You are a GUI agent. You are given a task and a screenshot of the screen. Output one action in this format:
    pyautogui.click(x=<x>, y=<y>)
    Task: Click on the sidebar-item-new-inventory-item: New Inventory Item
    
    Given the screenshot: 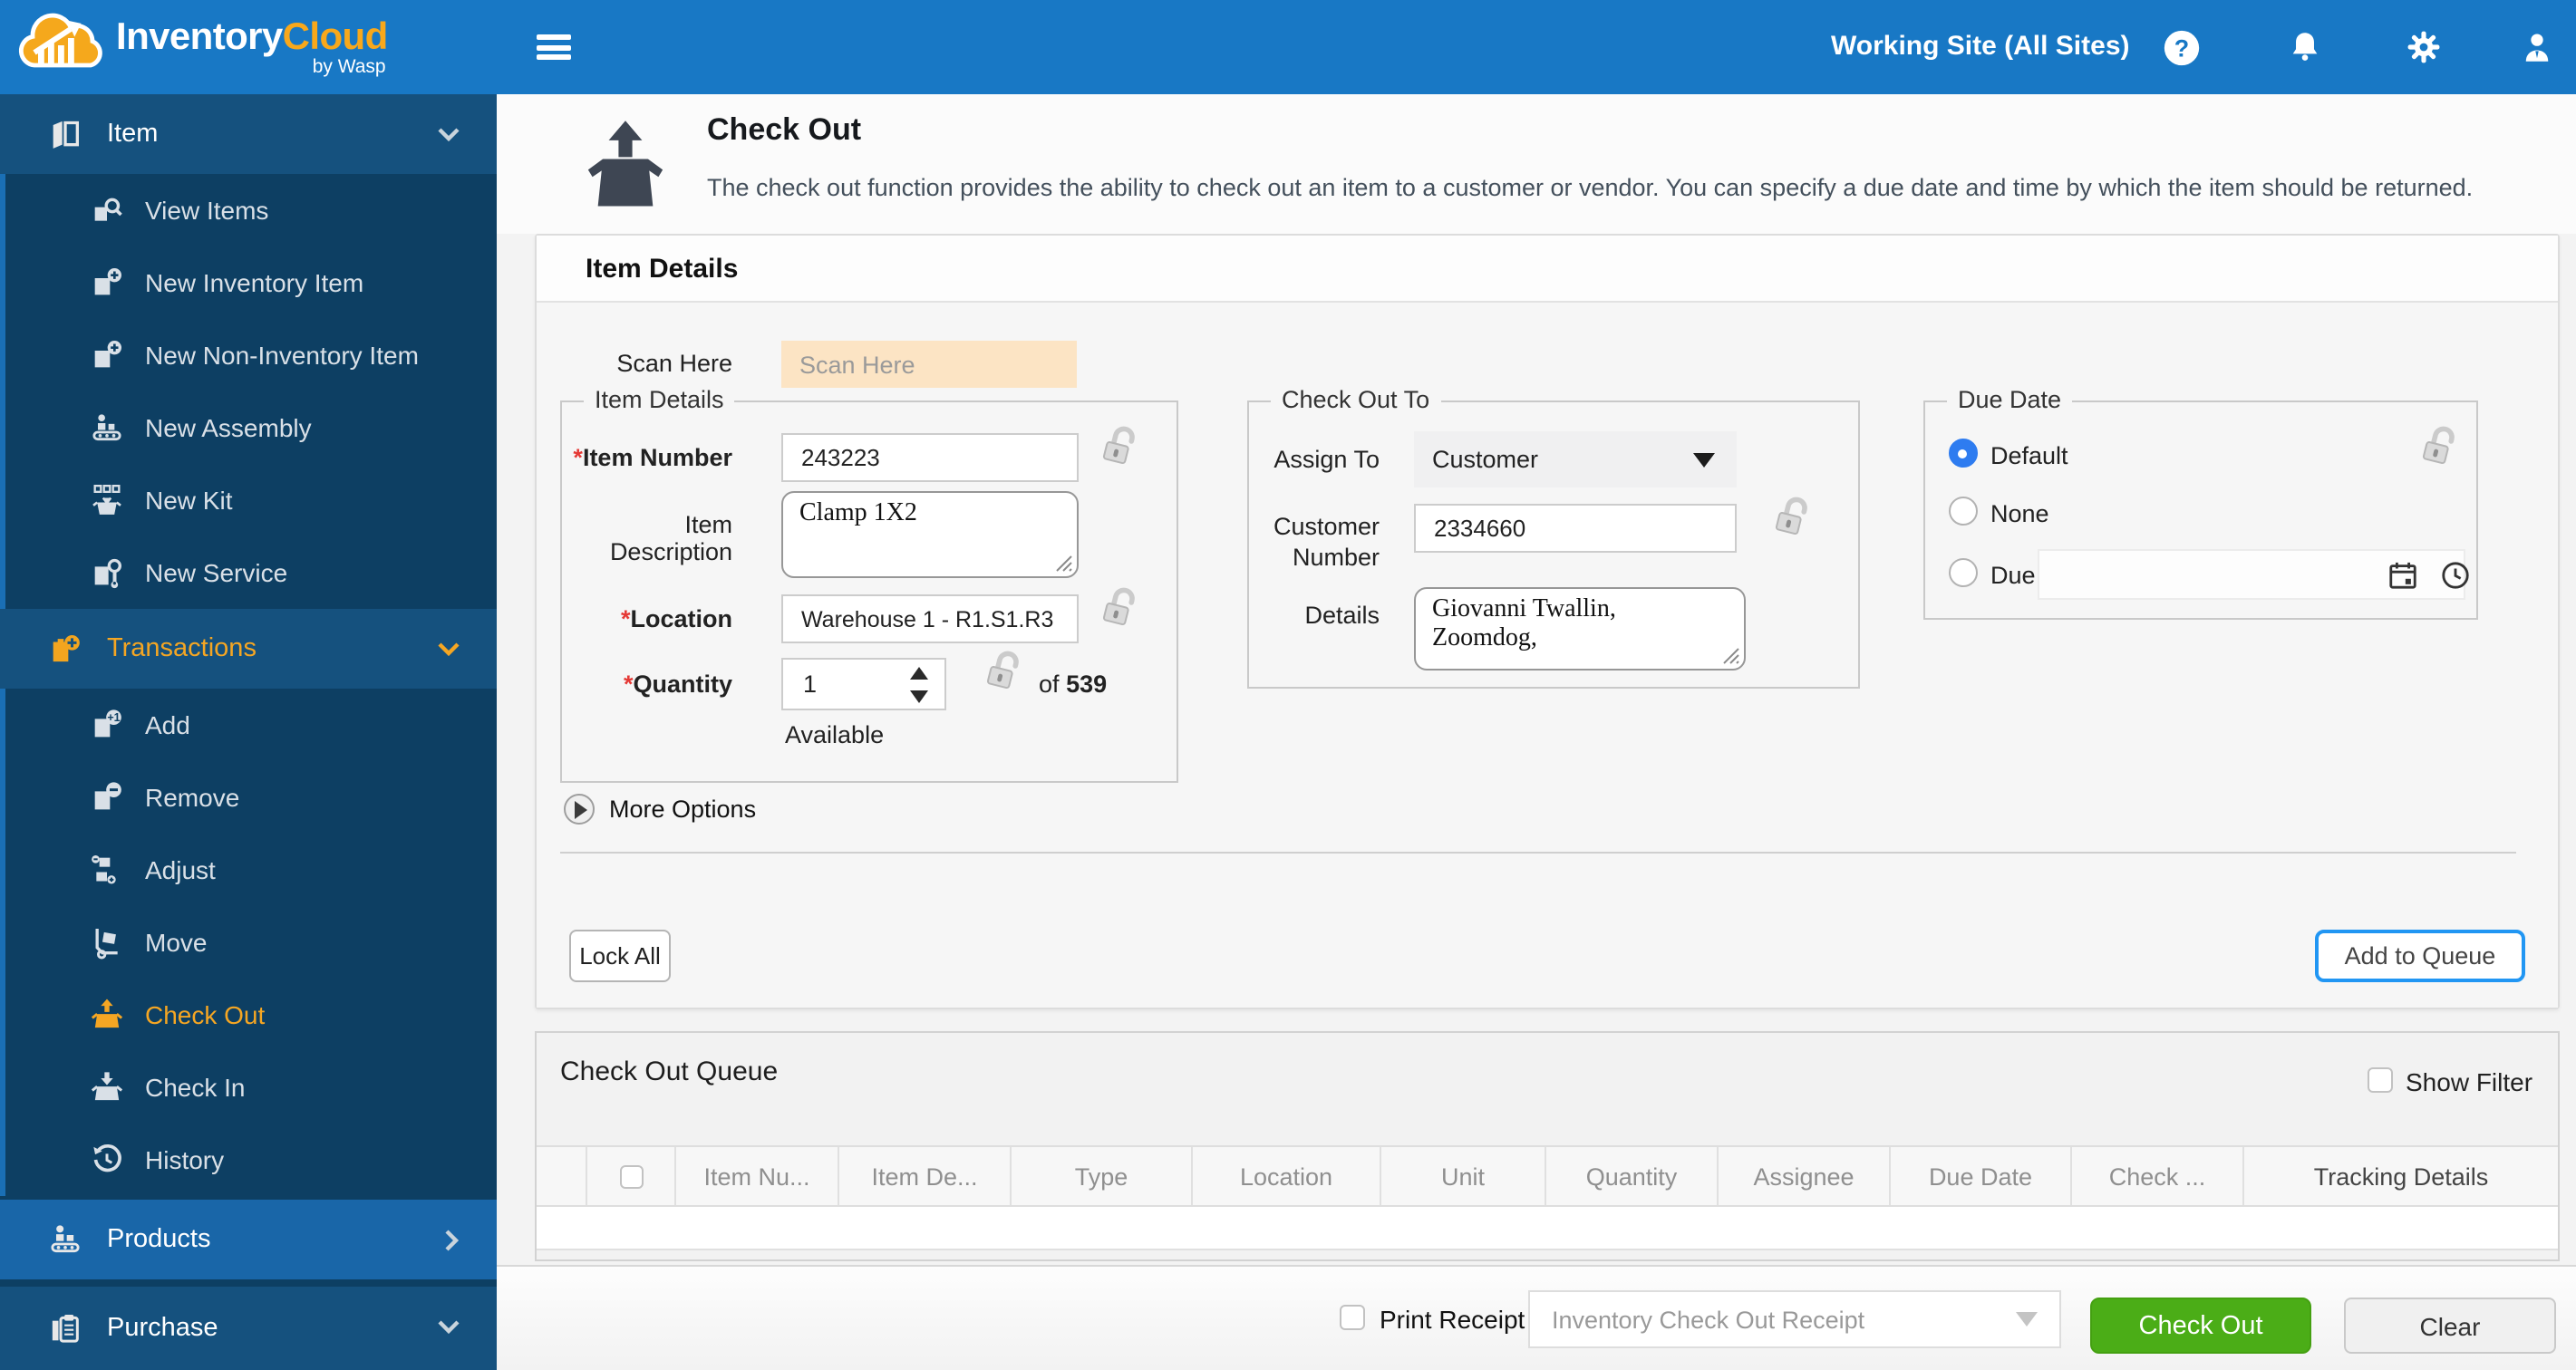 What is the action you would take?
    pyautogui.click(x=251, y=282)
    